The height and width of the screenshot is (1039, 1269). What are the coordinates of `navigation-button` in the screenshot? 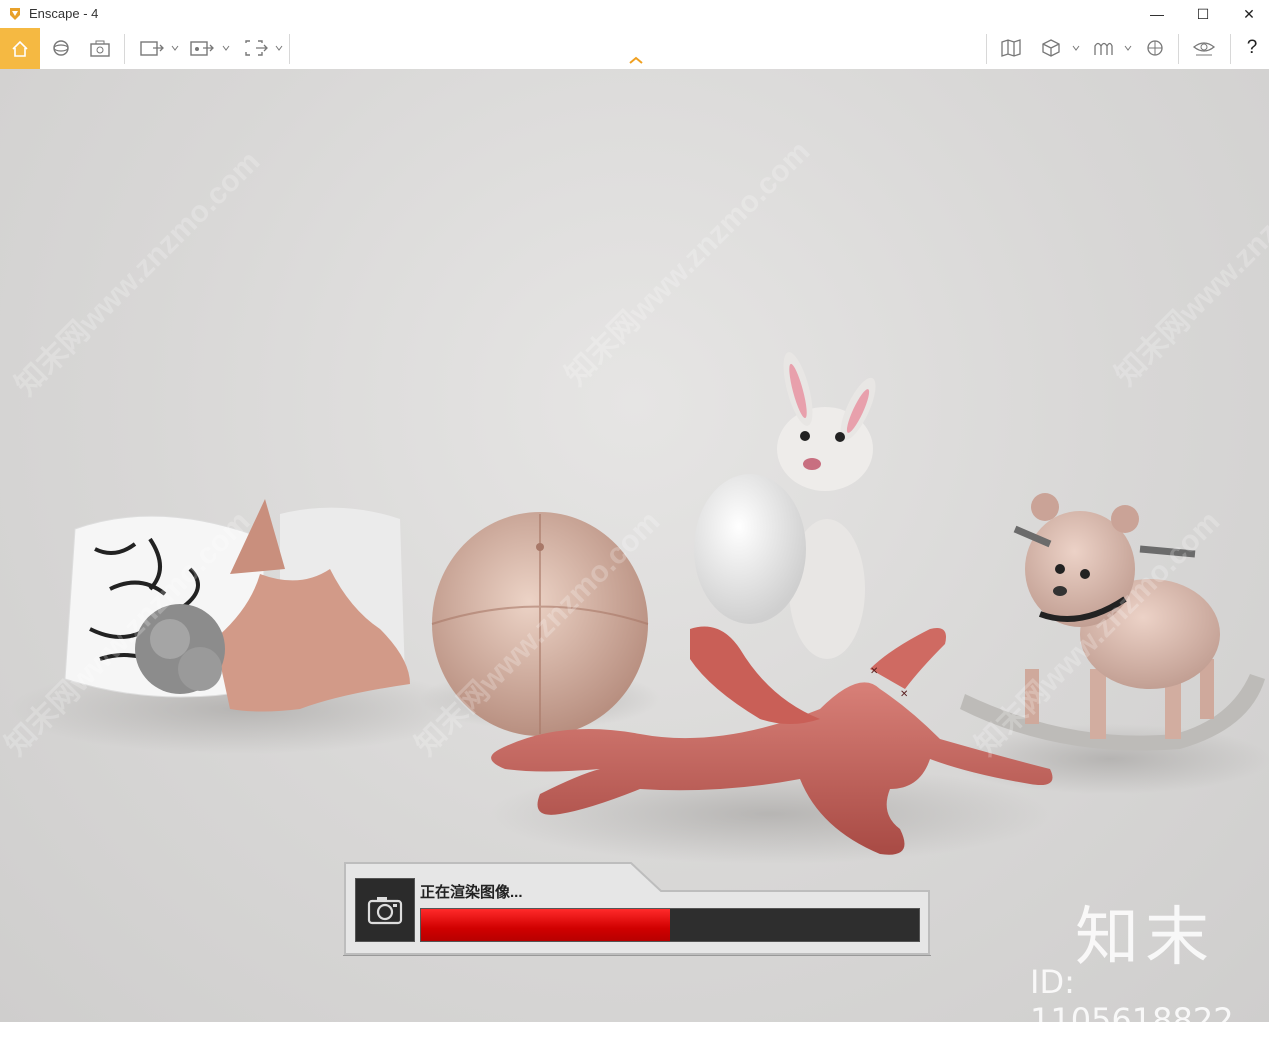 It's located at (1155, 48).